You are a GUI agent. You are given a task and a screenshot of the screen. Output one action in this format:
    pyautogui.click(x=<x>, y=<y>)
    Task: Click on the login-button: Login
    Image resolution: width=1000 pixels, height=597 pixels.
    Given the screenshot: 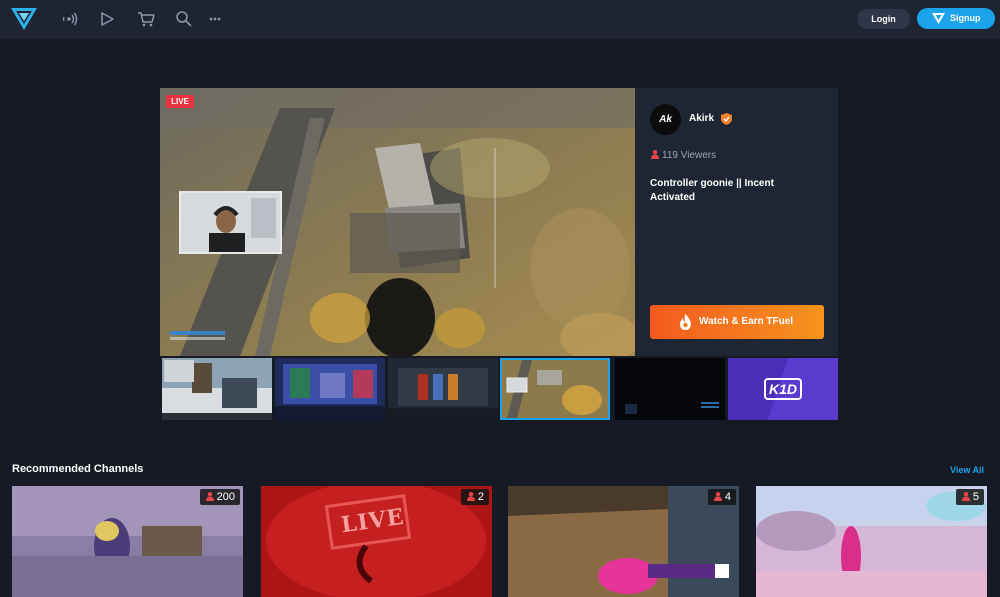 What is the action you would take?
    pyautogui.click(x=883, y=19)
    